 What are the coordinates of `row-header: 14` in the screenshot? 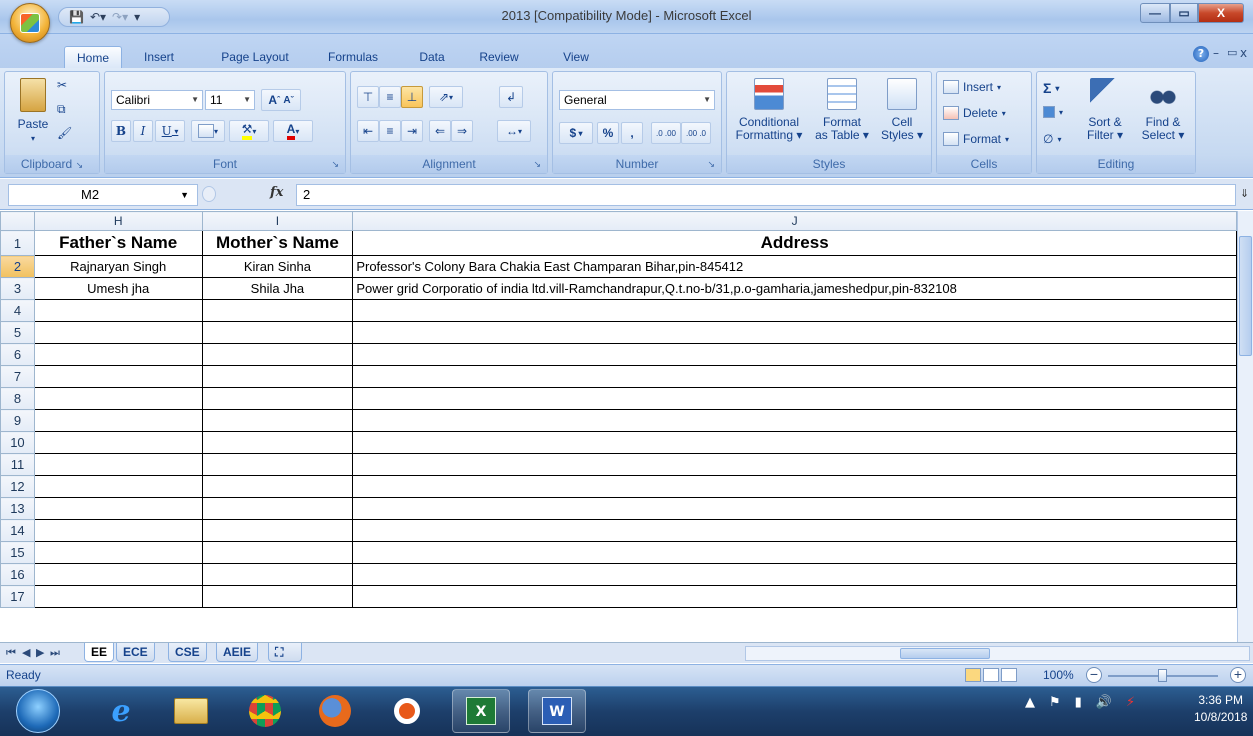 It's located at (17, 530).